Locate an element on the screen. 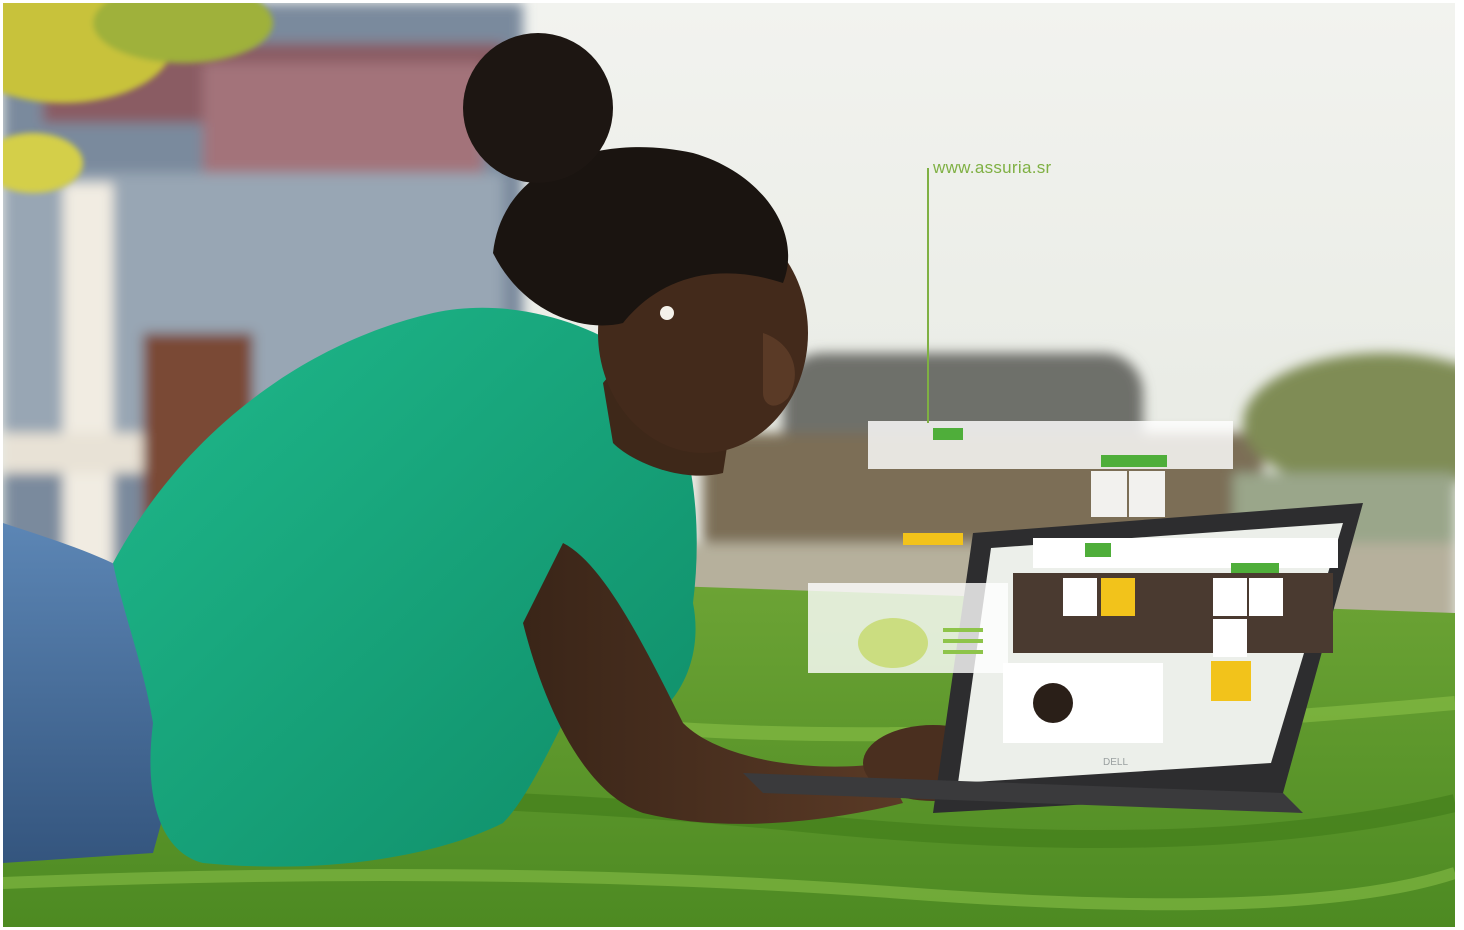 The width and height of the screenshot is (1464, 930). website-url-caption: www.assuria.sr is located at coordinates (992, 167).